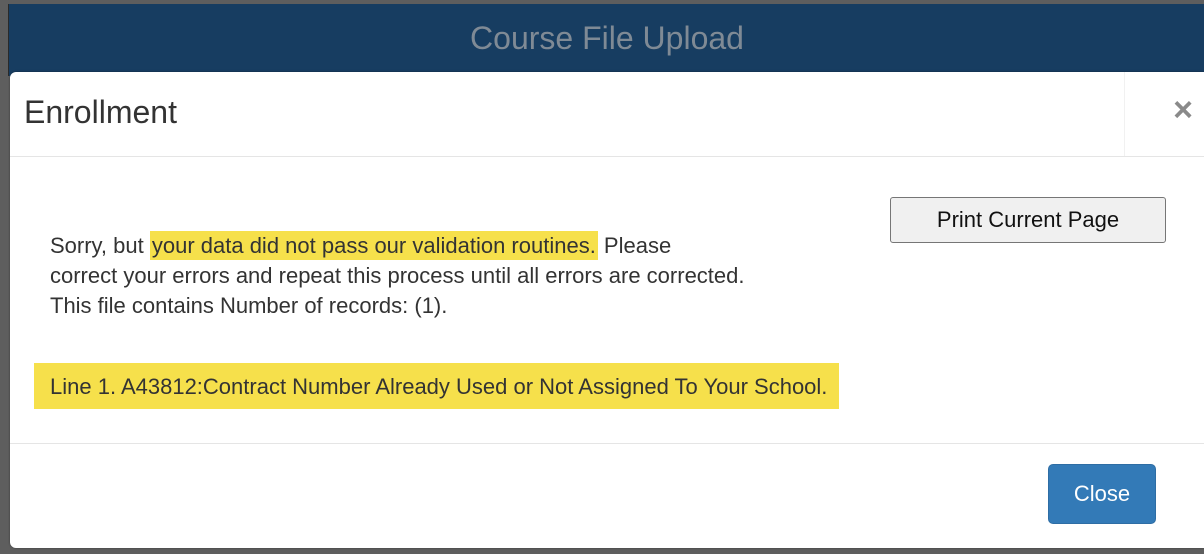  What do you see at coordinates (100, 245) in the screenshot?
I see `message-prefix: Sorry, but` at bounding box center [100, 245].